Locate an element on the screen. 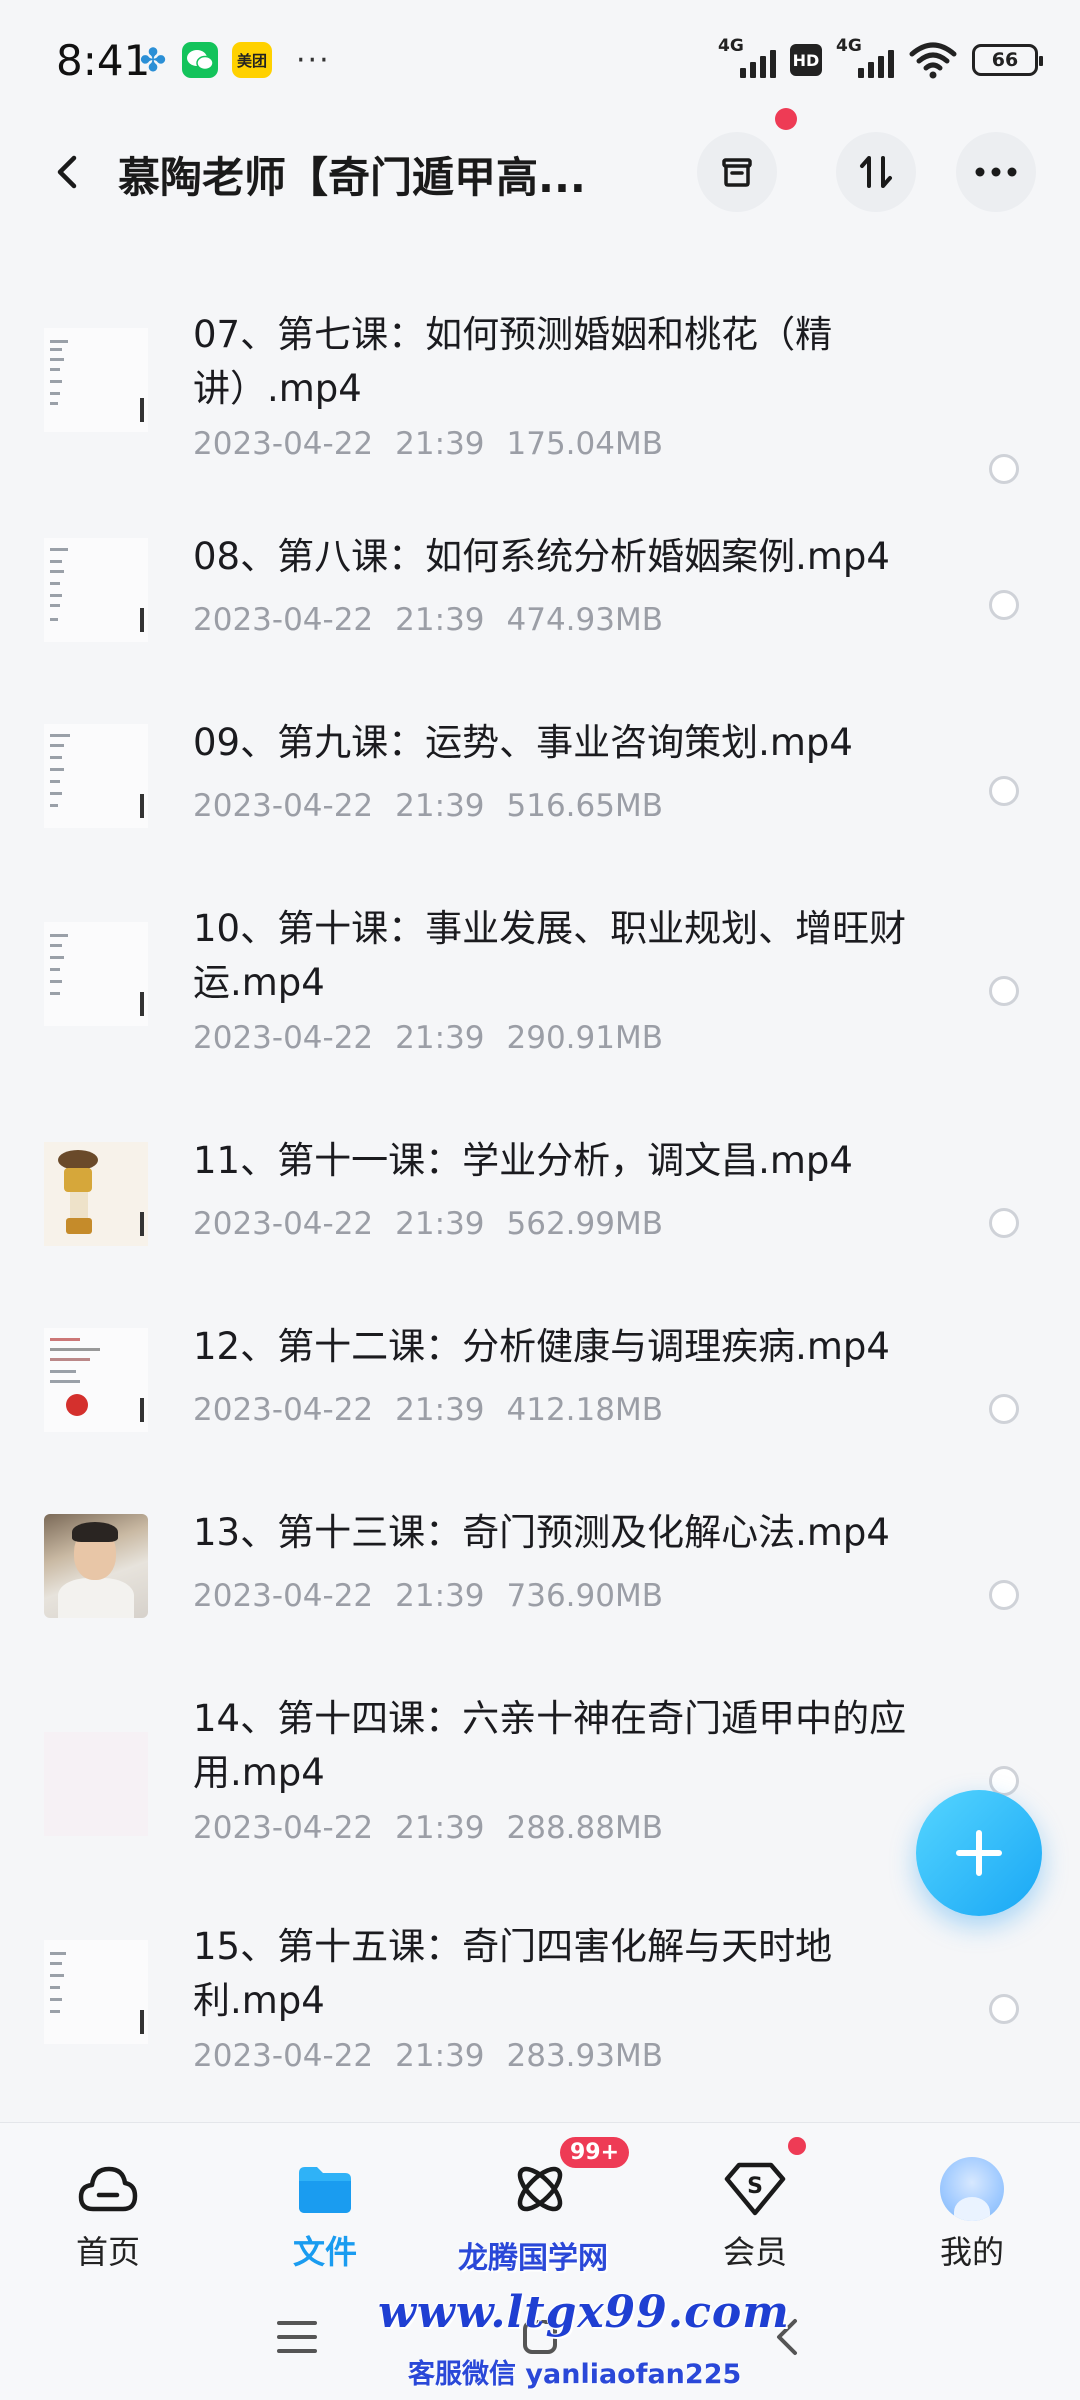 The width and height of the screenshot is (1080, 2400). file-name: 10、第十课：事业发展、职业规划、增旺财运.mp4 is located at coordinates (550, 955).